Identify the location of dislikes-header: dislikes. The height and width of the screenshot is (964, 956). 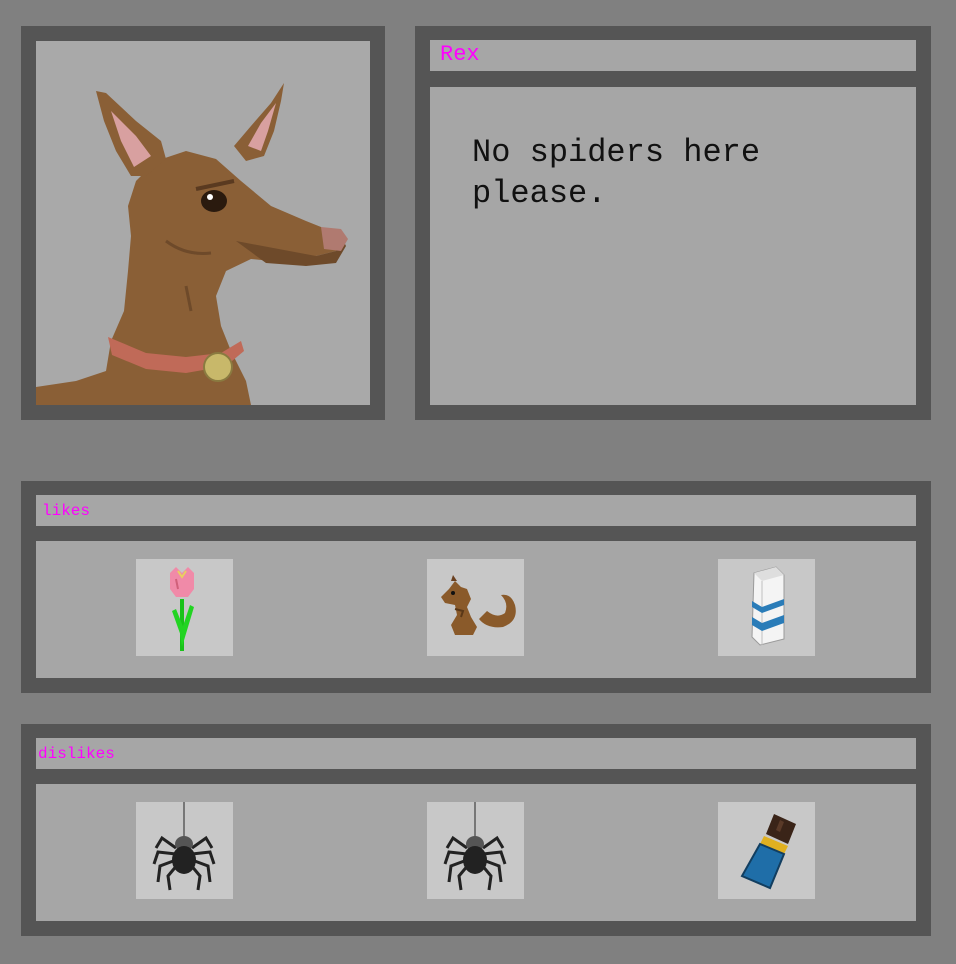
(476, 753).